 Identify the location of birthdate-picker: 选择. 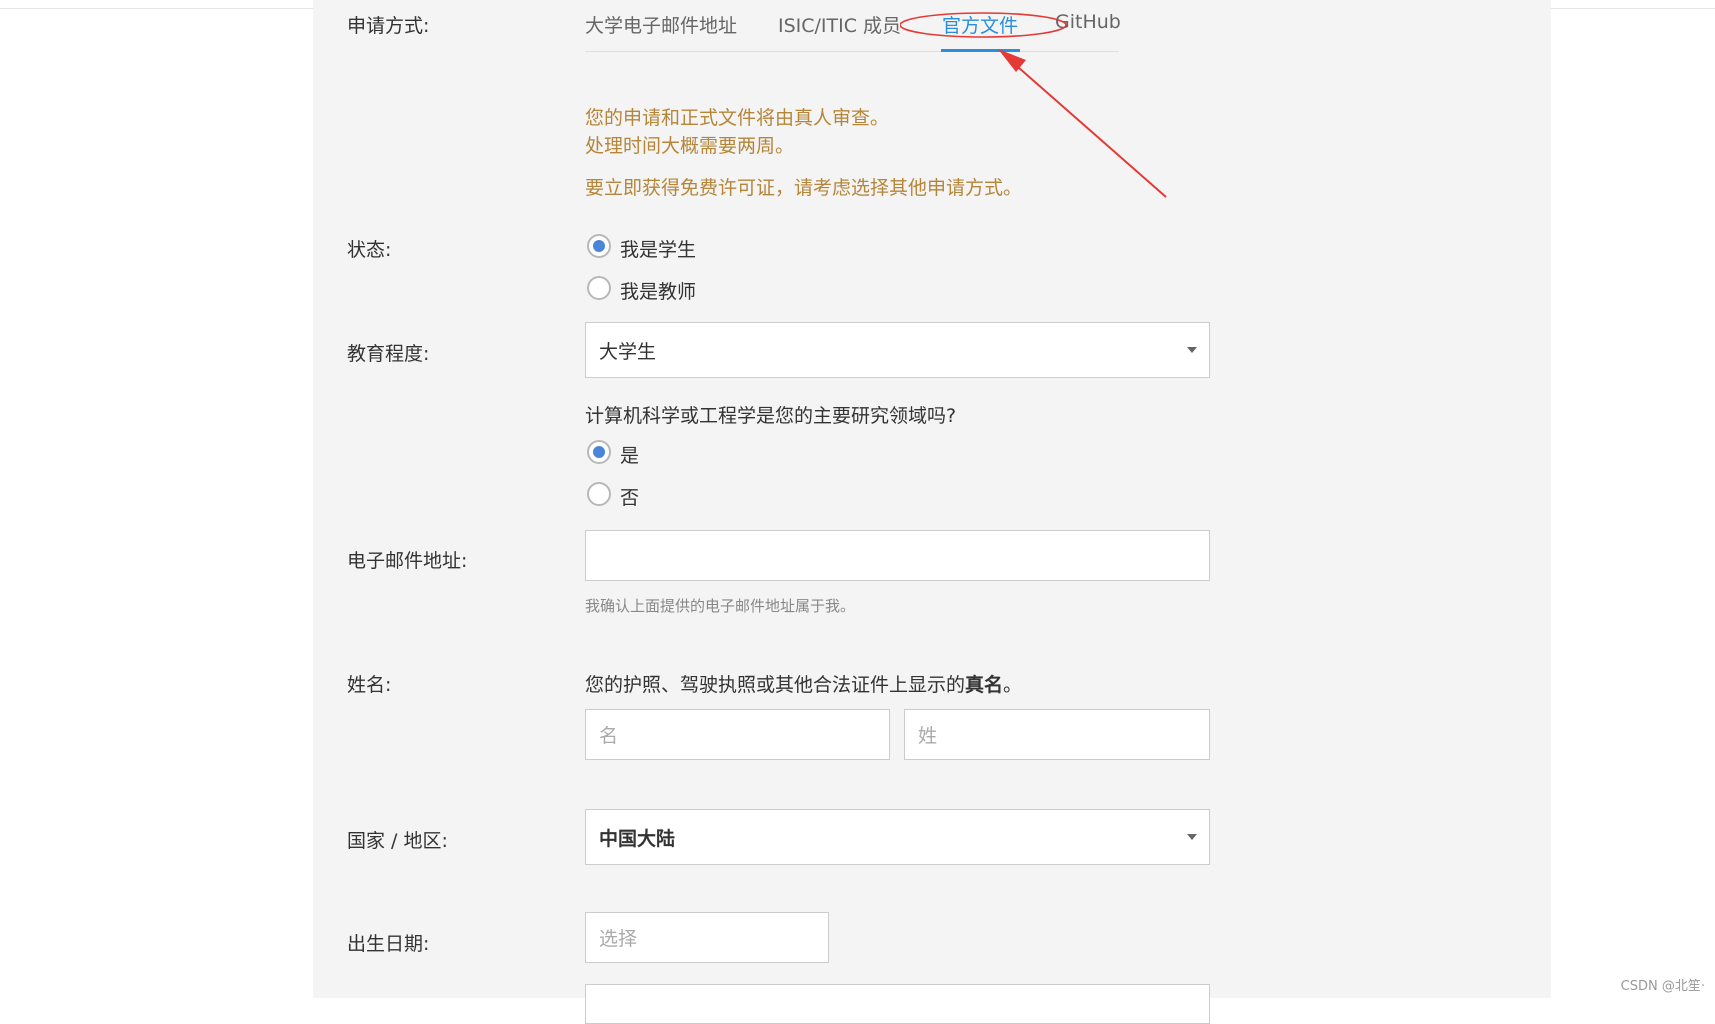
(707, 937).